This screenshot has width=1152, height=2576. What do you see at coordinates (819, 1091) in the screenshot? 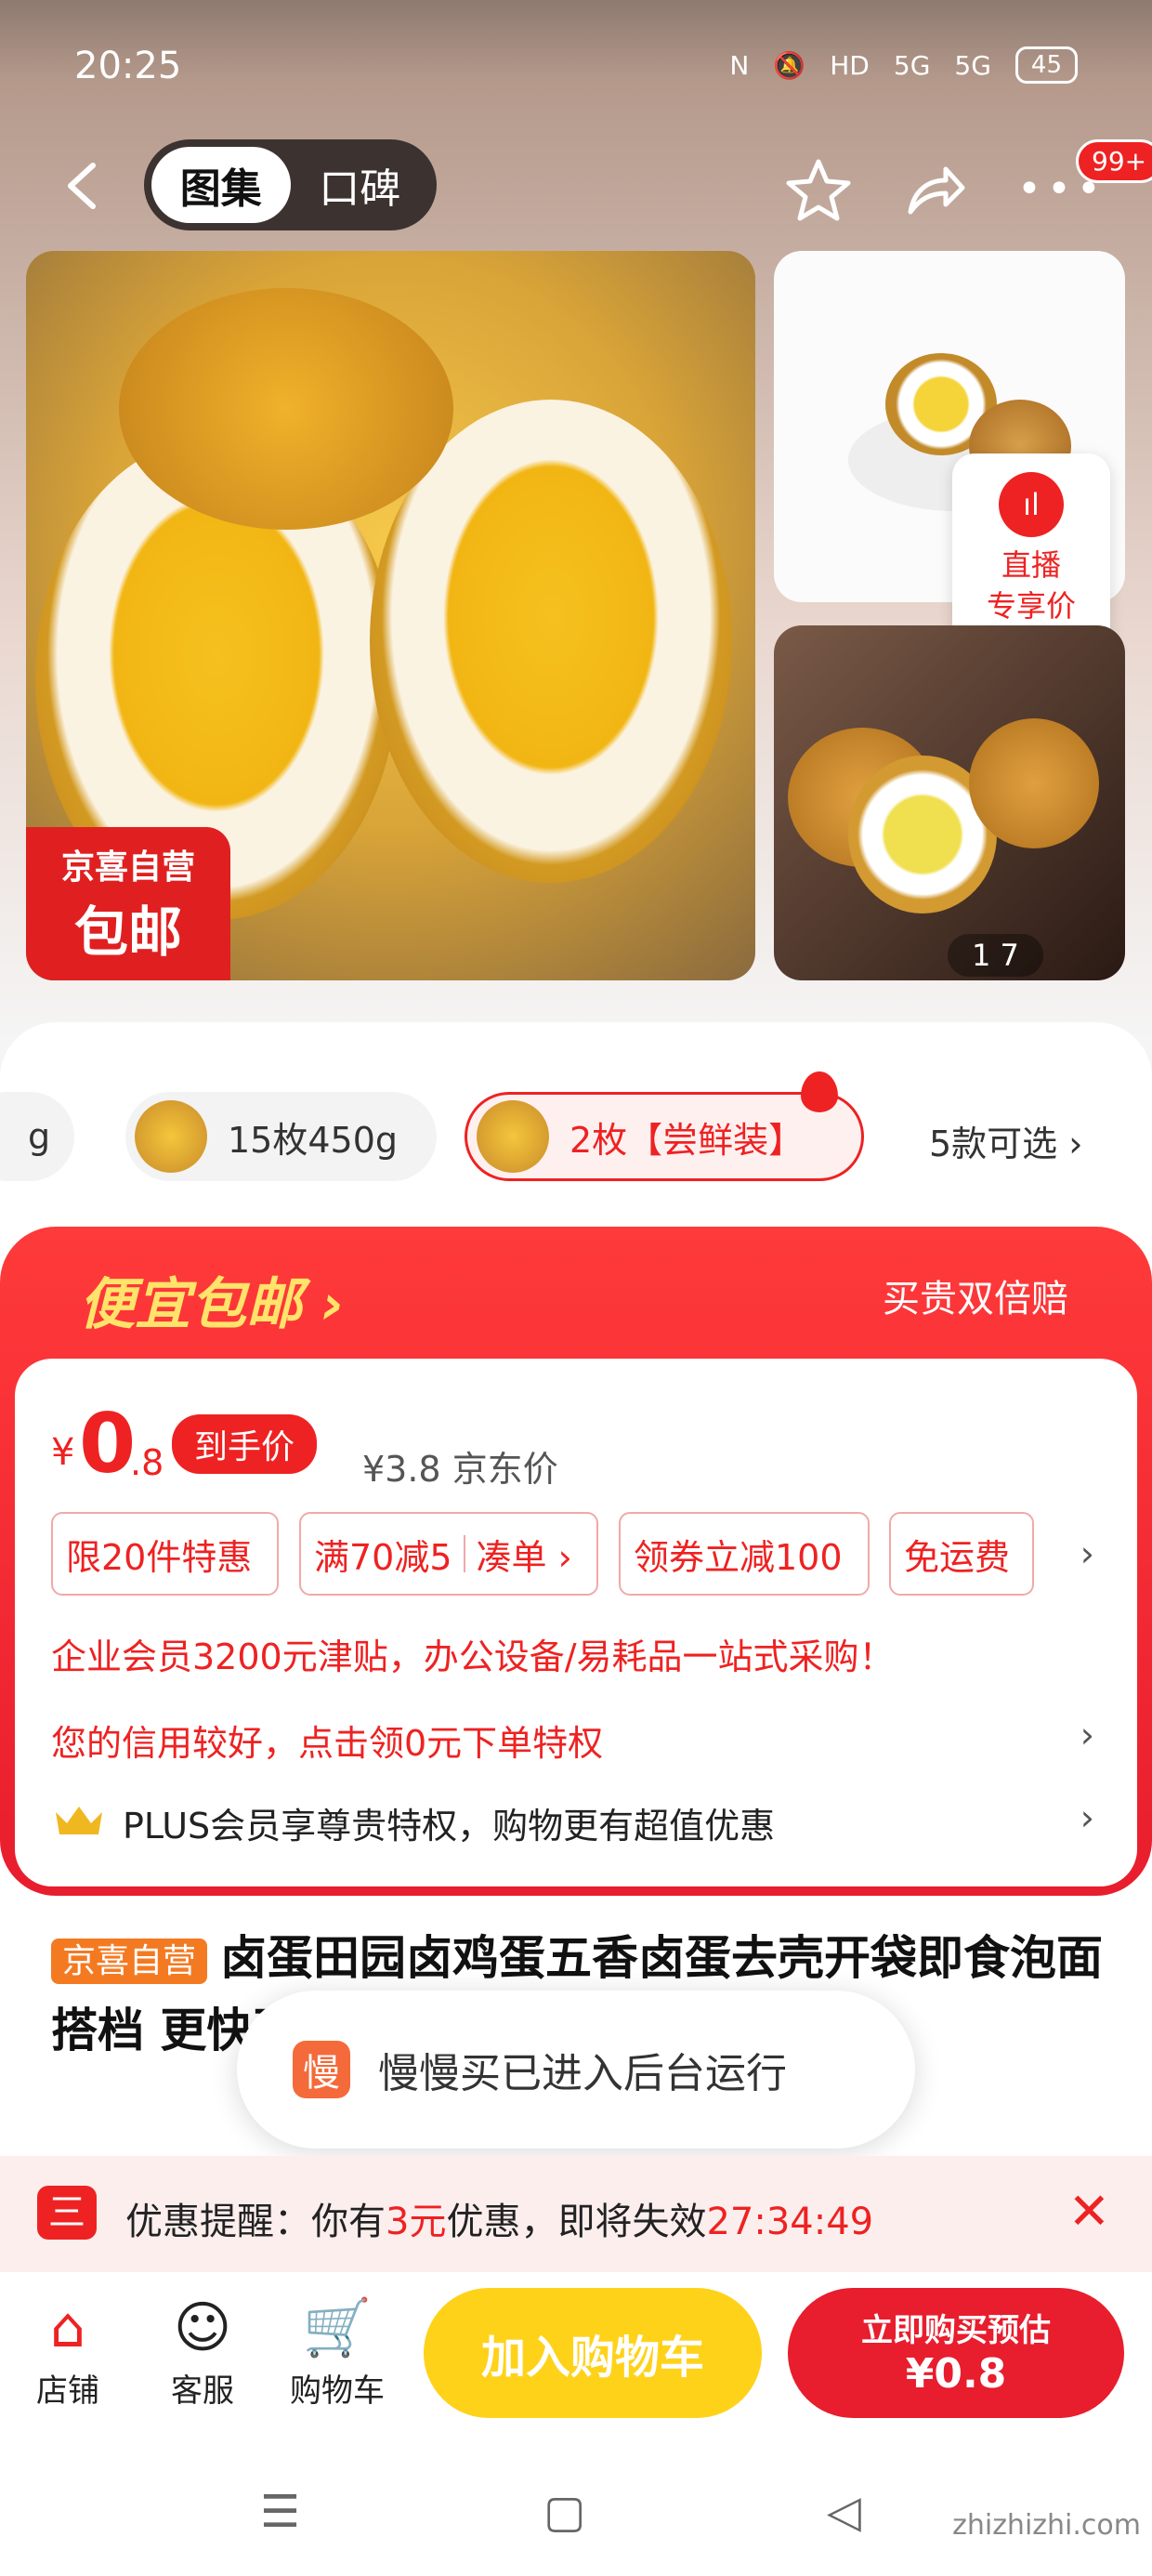
I see `hot-flame-icon` at bounding box center [819, 1091].